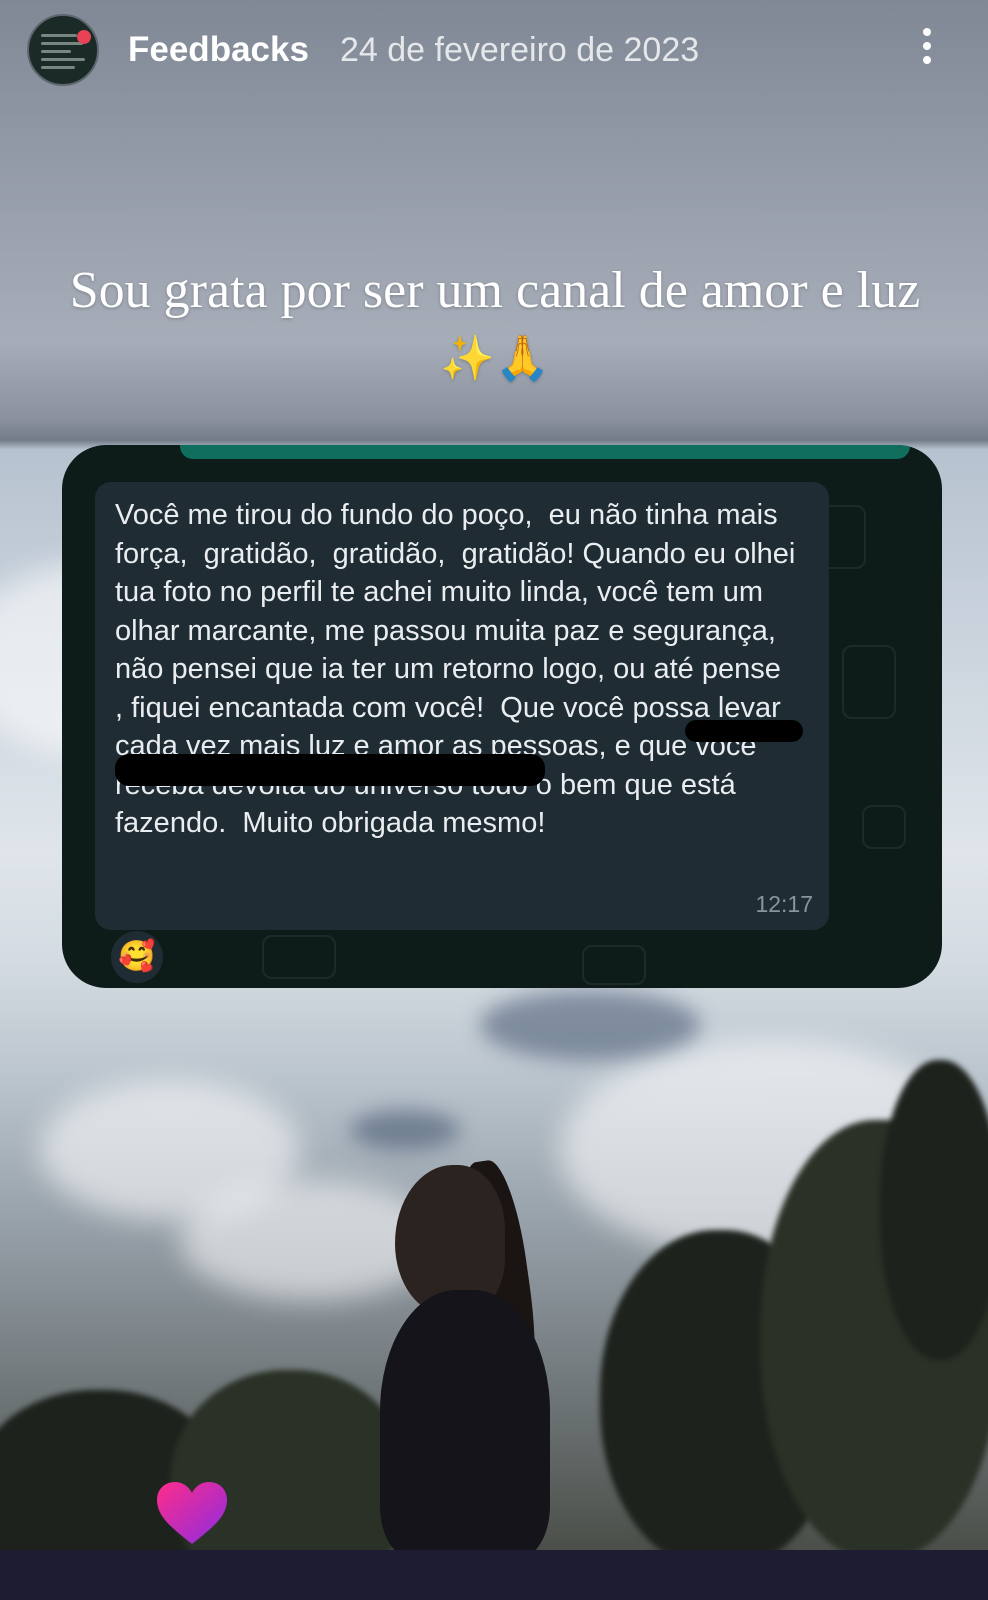  I want to click on previous-message-strip, so click(545, 452).